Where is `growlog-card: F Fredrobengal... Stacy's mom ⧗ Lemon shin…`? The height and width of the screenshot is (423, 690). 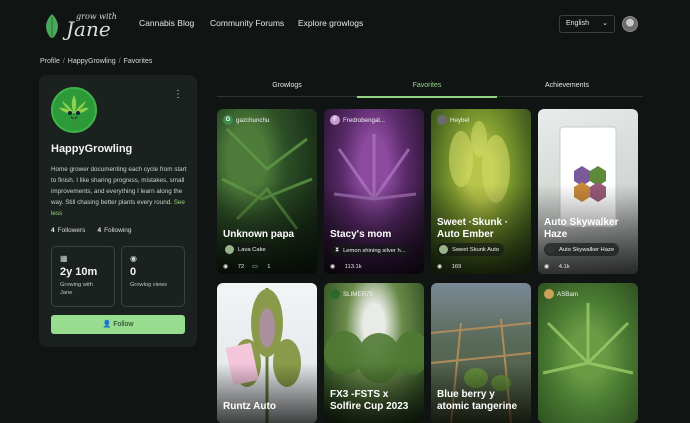 growlog-card: F Fredrobengal... Stacy's mom ⧗ Lemon shin… is located at coordinates (374, 191).